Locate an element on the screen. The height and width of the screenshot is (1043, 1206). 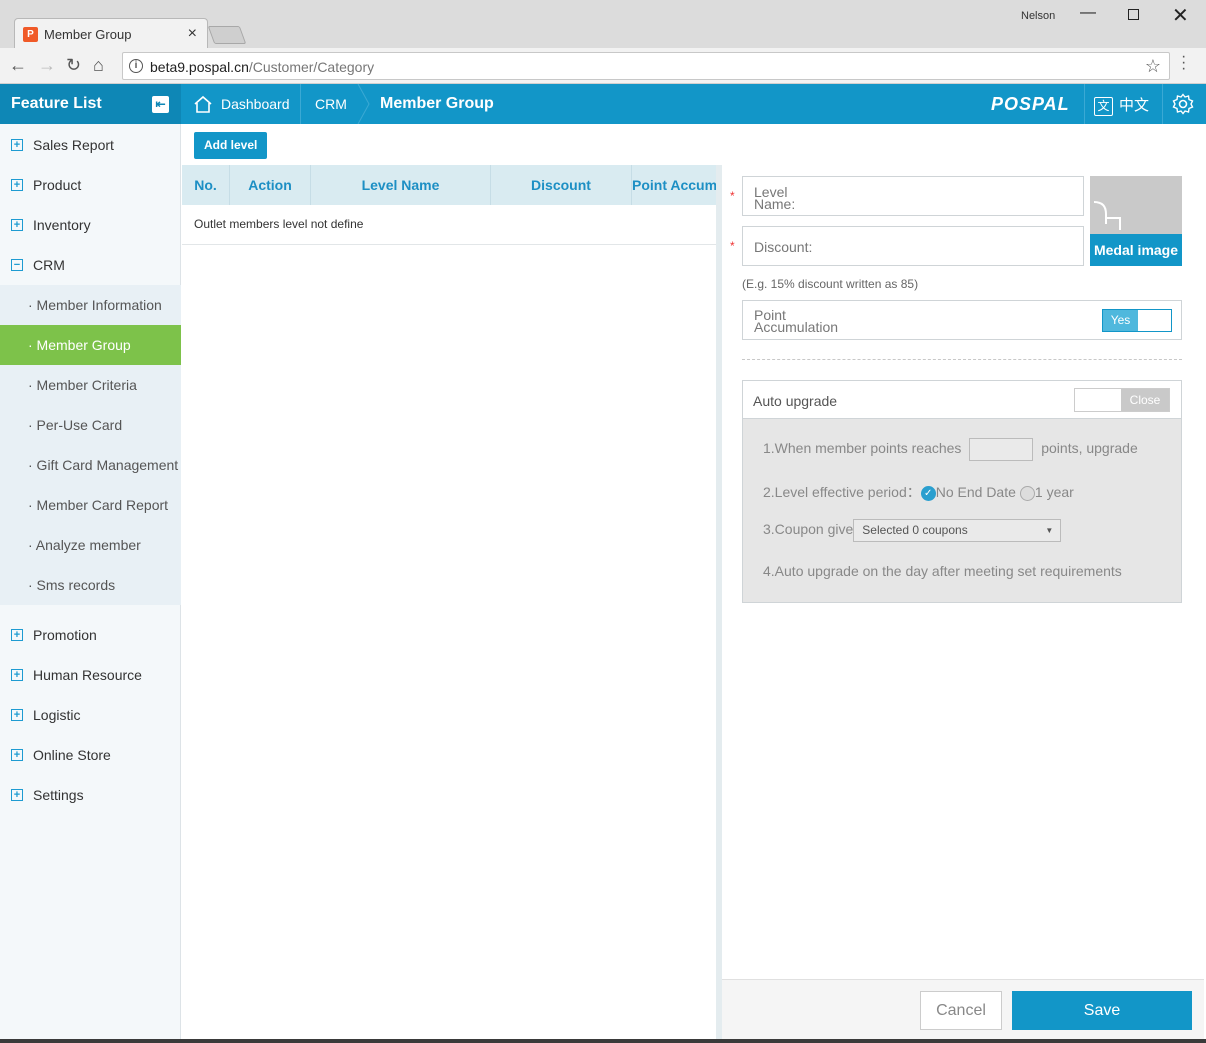
language-label: 中文 is located at coordinates (1134, 105).